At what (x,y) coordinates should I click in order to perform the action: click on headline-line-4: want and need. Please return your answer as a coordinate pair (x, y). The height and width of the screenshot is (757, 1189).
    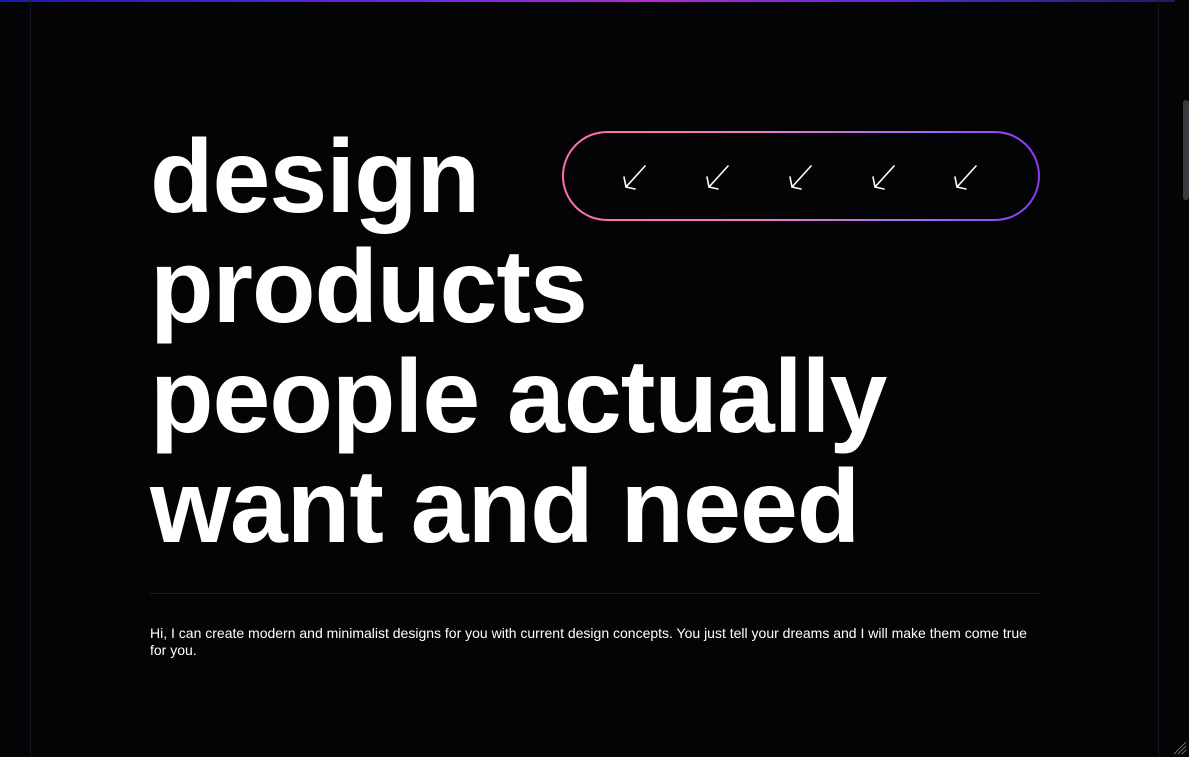
    Looking at the image, I should click on (505, 507).